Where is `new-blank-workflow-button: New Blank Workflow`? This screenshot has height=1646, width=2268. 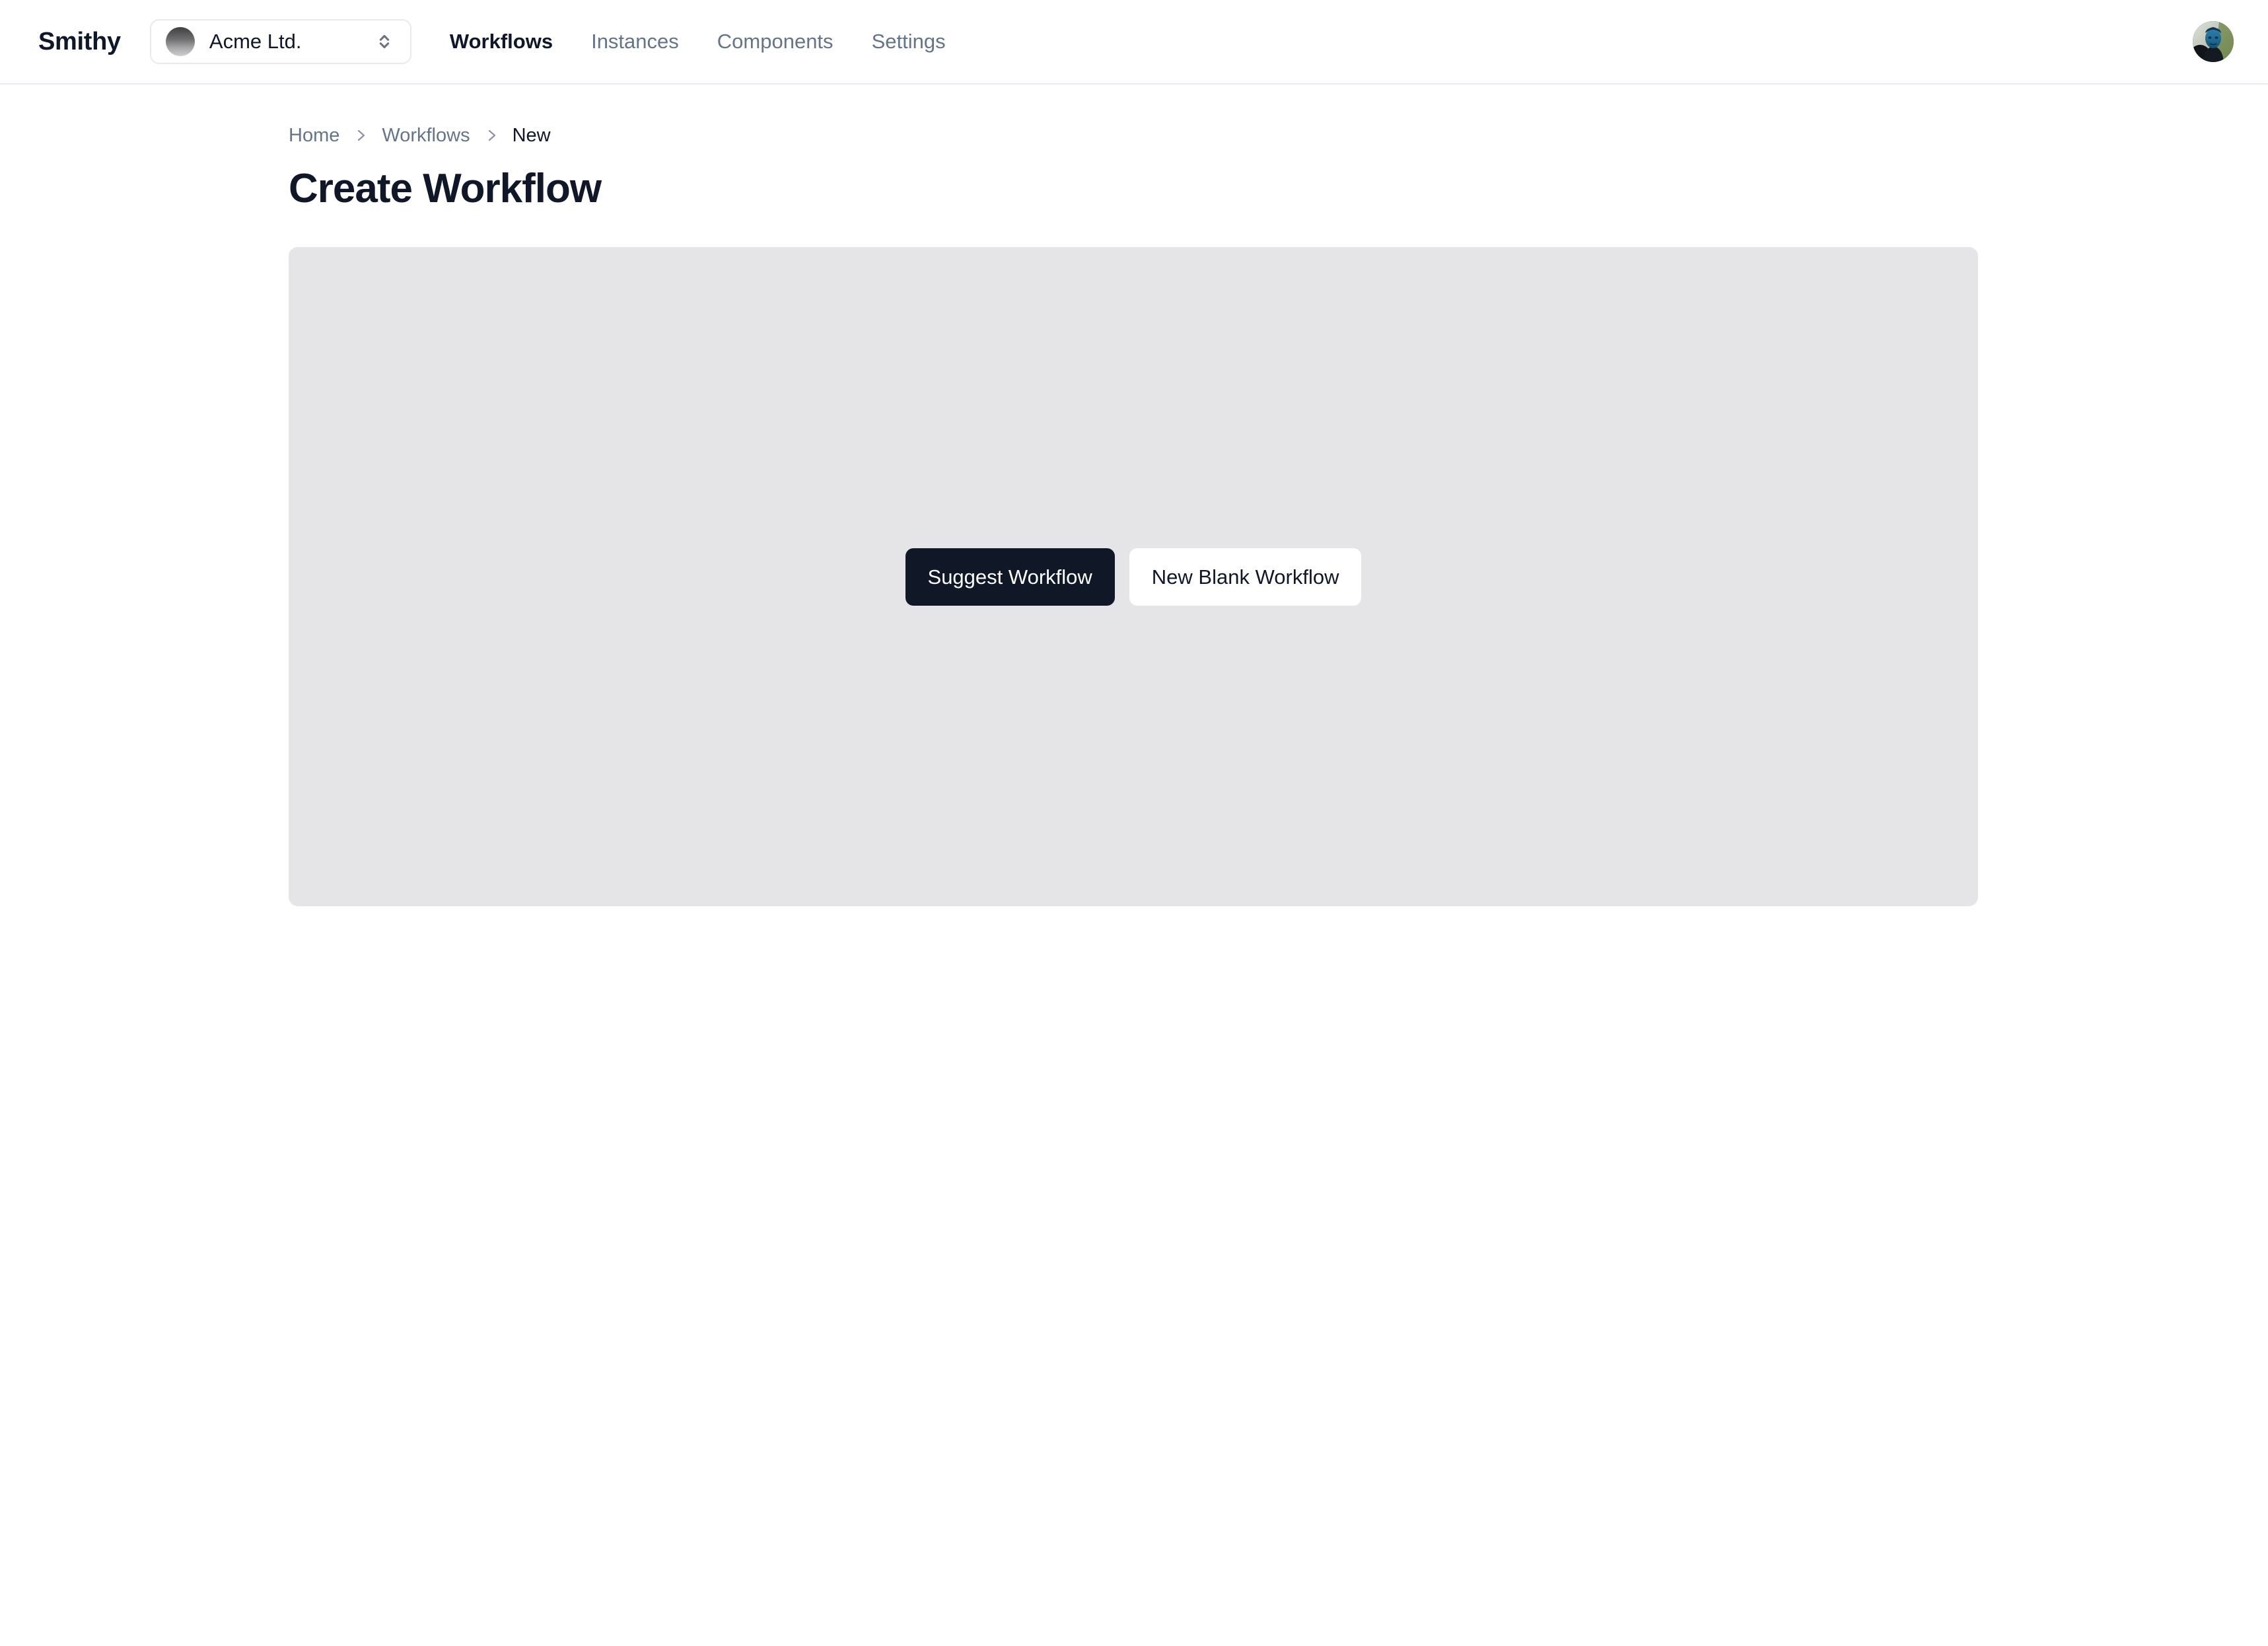 new-blank-workflow-button: New Blank Workflow is located at coordinates (1245, 577).